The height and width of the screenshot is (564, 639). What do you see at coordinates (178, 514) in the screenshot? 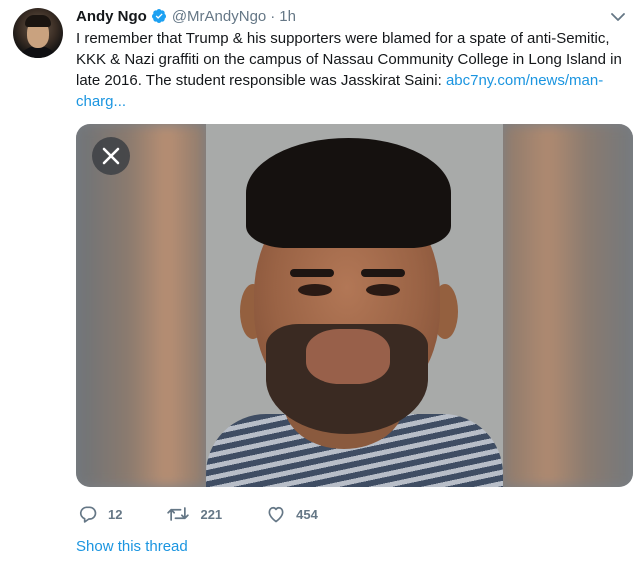
I see `retweet-icon` at bounding box center [178, 514].